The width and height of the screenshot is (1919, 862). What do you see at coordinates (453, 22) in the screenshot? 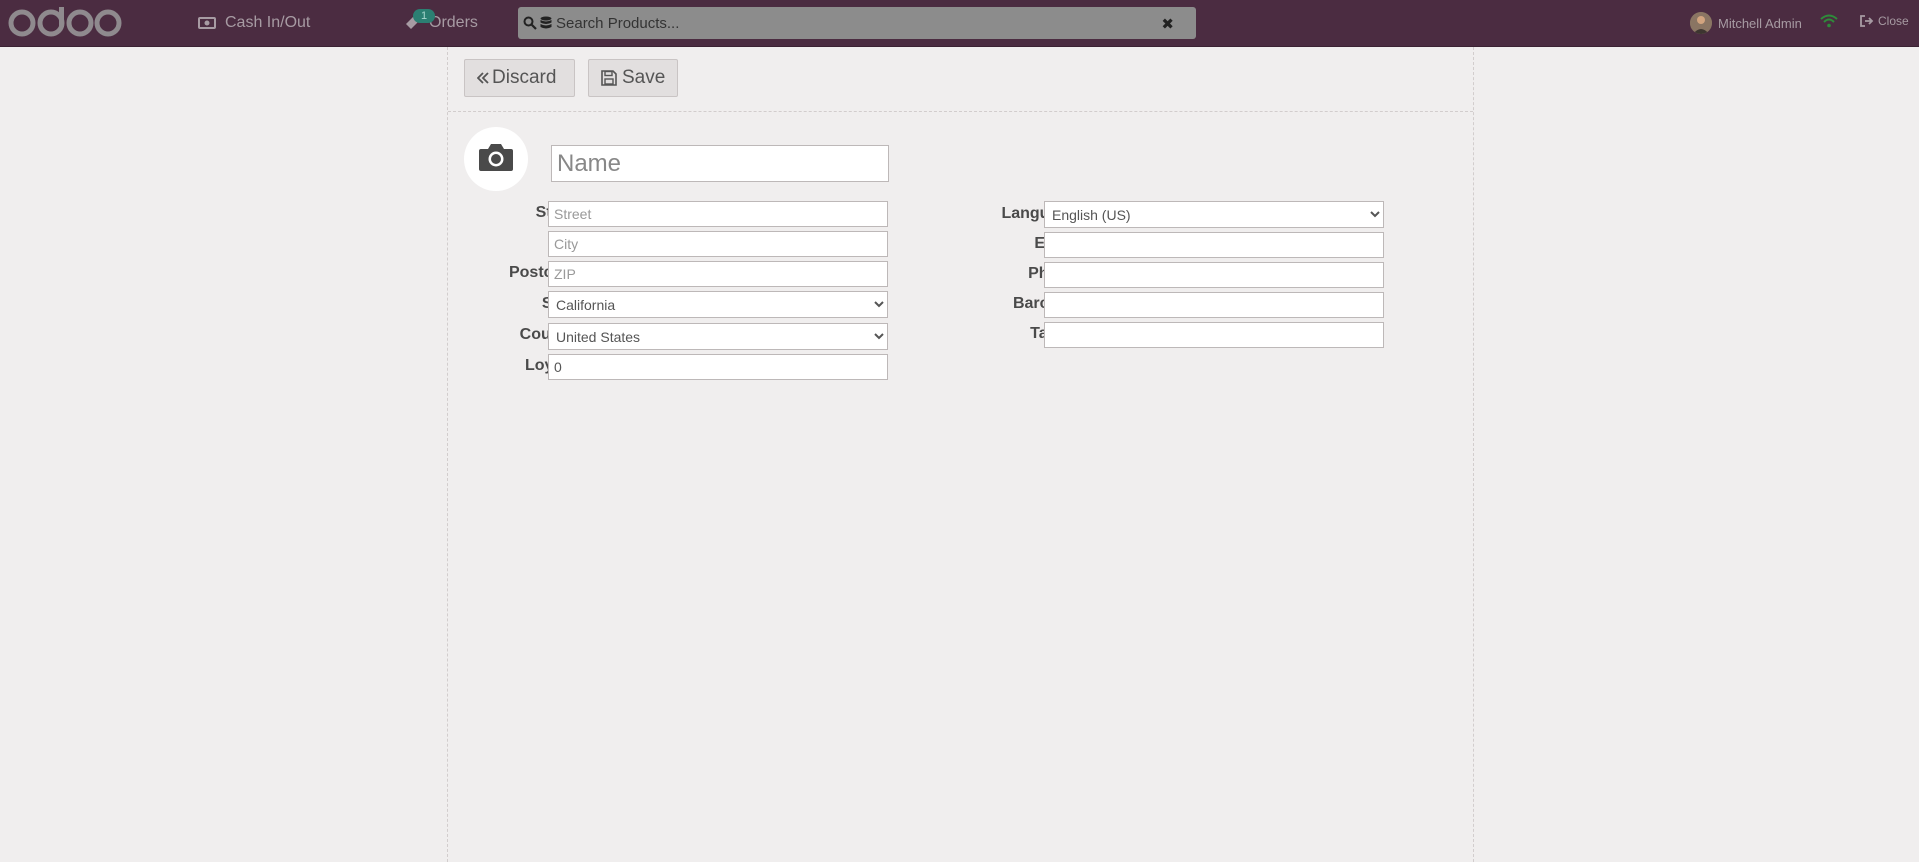
I see `orders-label: Orders` at bounding box center [453, 22].